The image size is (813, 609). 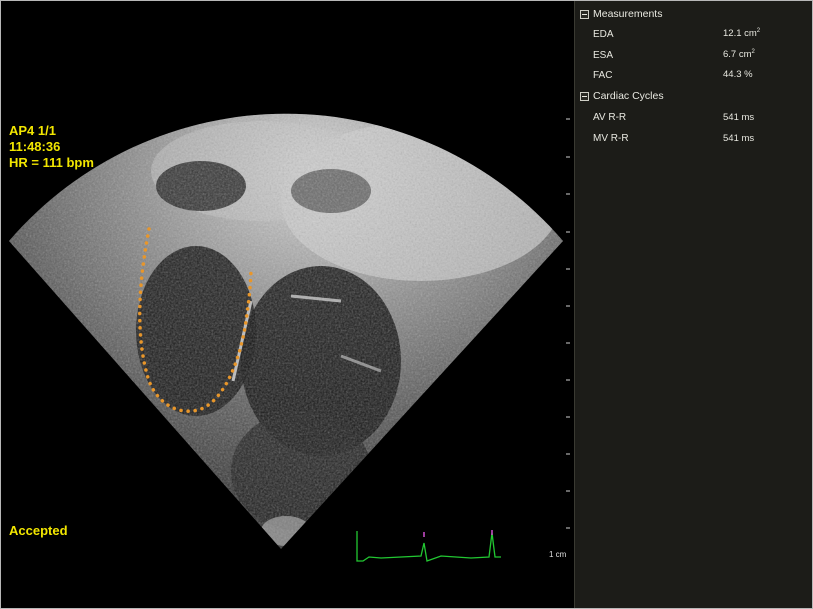 I want to click on cycle-label: MV R-R, so click(x=611, y=138).